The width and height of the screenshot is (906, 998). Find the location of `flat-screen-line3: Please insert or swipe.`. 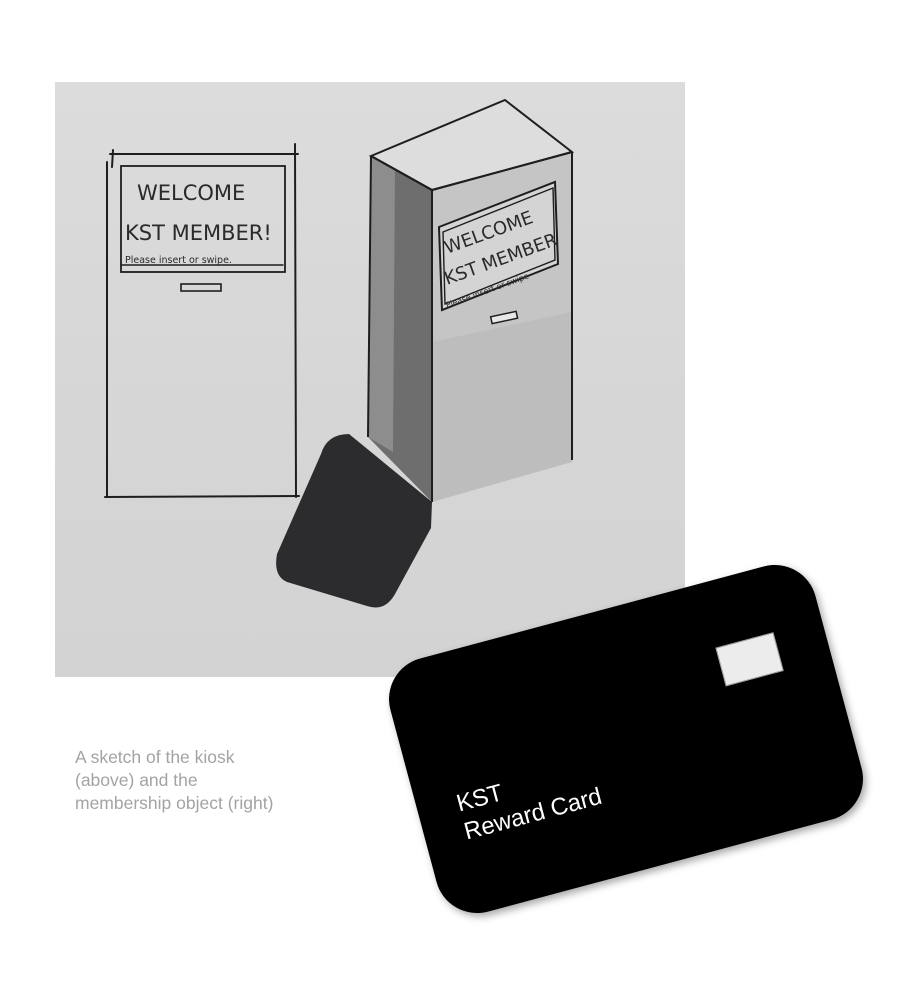

flat-screen-line3: Please insert or swipe. is located at coordinates (178, 260).